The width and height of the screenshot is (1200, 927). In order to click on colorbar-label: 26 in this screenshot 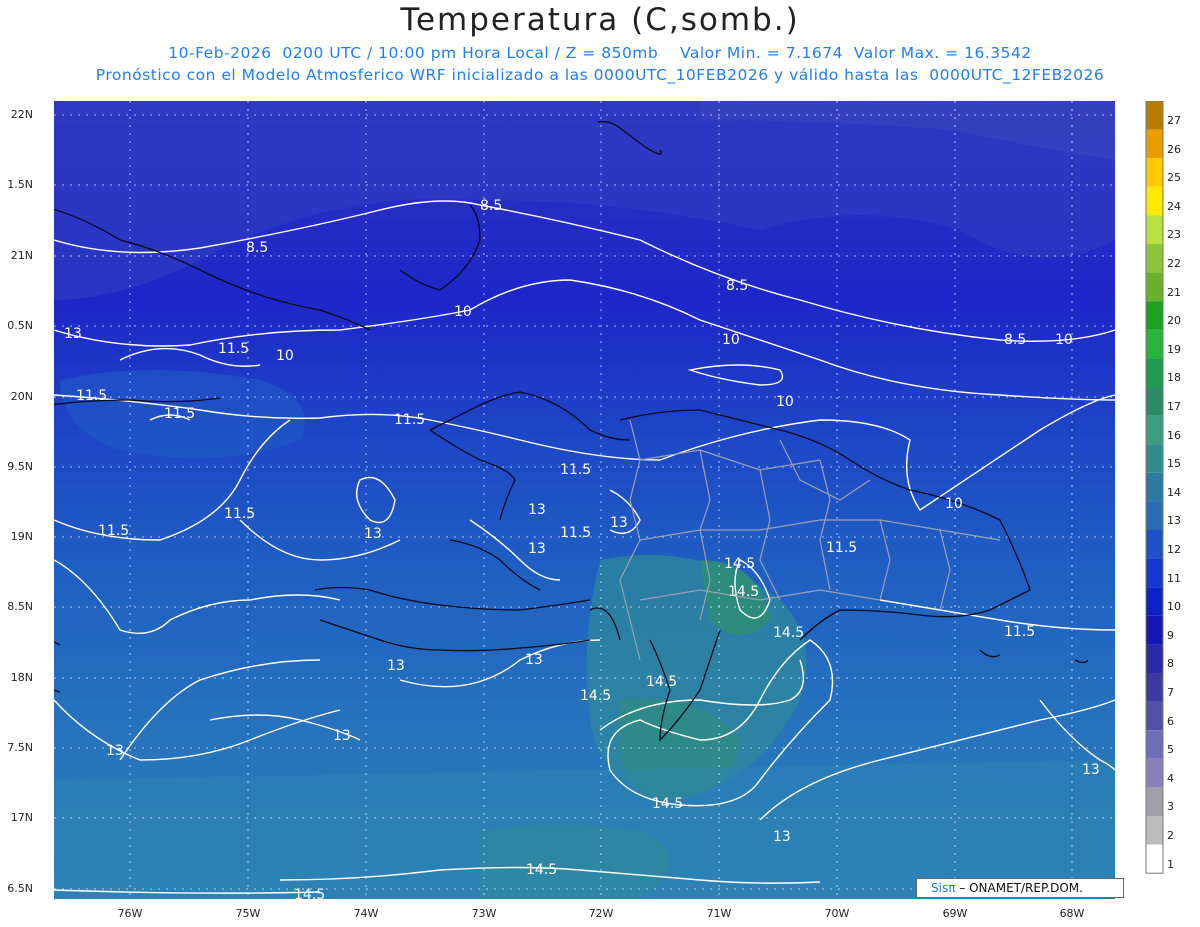, I will do `click(1174, 149)`.